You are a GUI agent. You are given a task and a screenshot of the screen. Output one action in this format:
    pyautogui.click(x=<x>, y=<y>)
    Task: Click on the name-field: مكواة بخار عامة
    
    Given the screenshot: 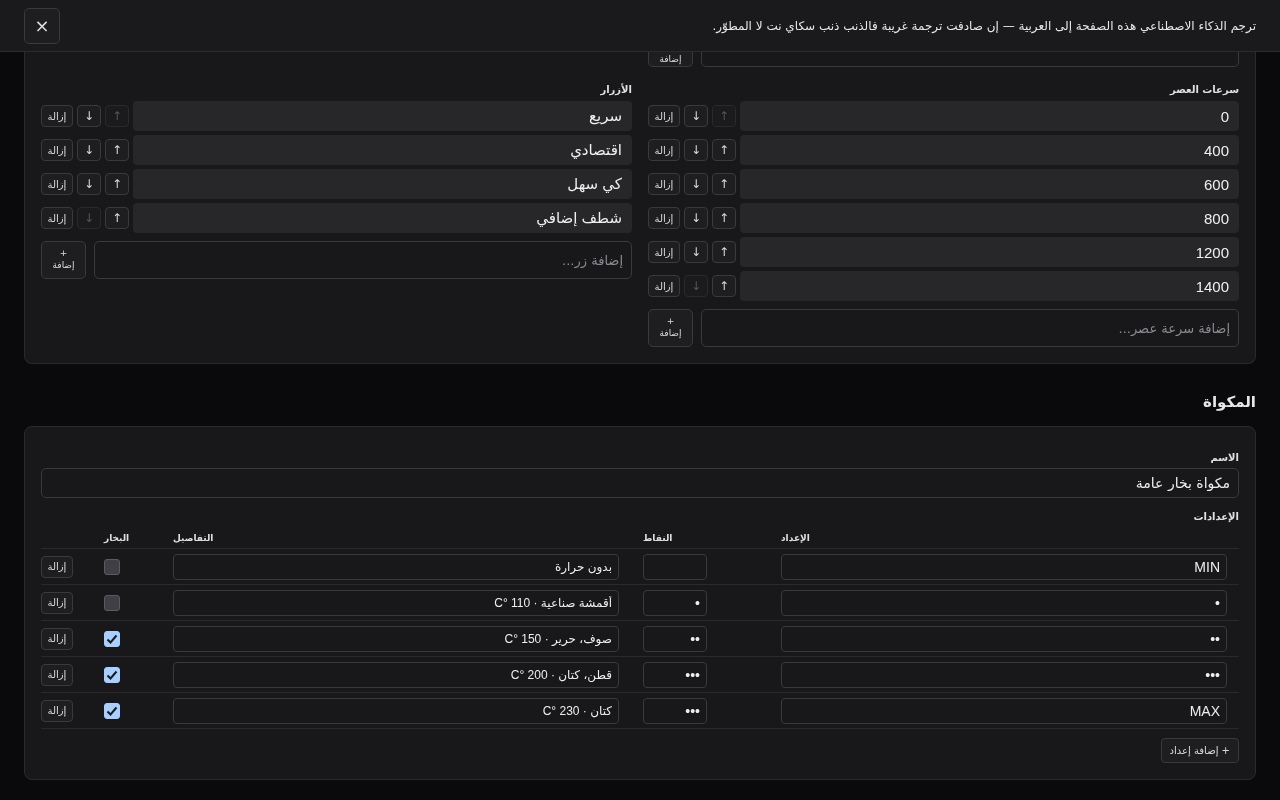 What is the action you would take?
    pyautogui.click(x=640, y=483)
    